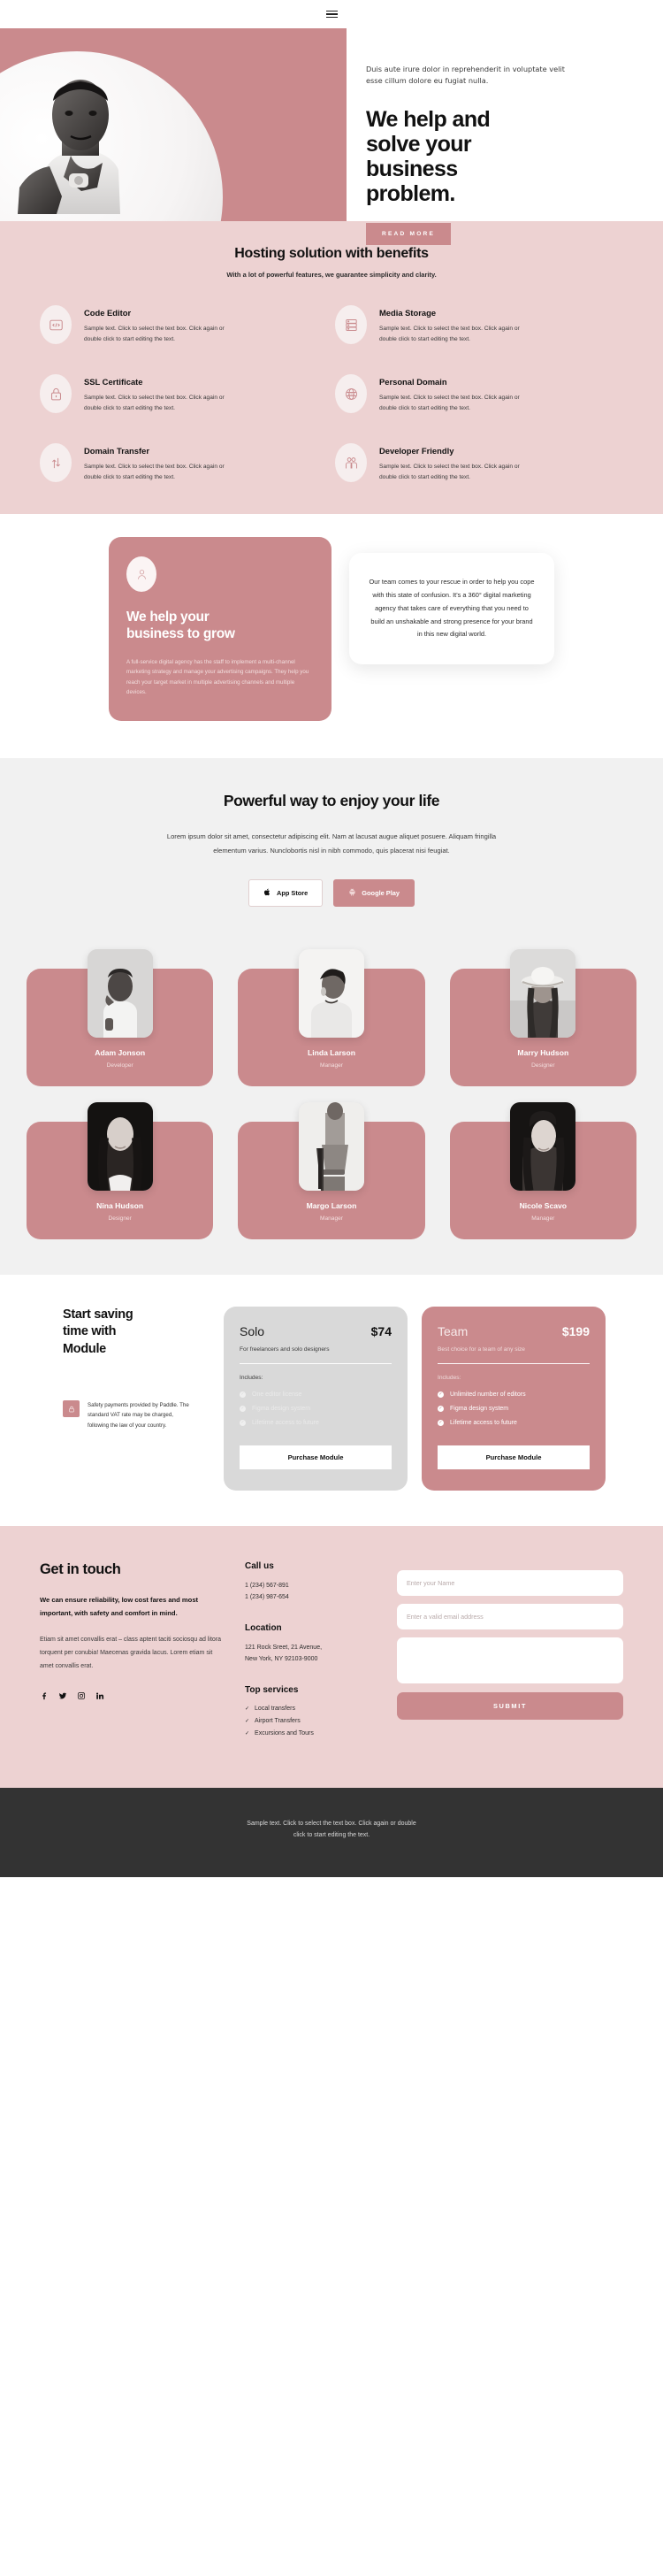 Image resolution: width=663 pixels, height=2576 pixels. Describe the element at coordinates (331, 1835) in the screenshot. I see `footer-text-line-2: click to start editing the text.` at that location.